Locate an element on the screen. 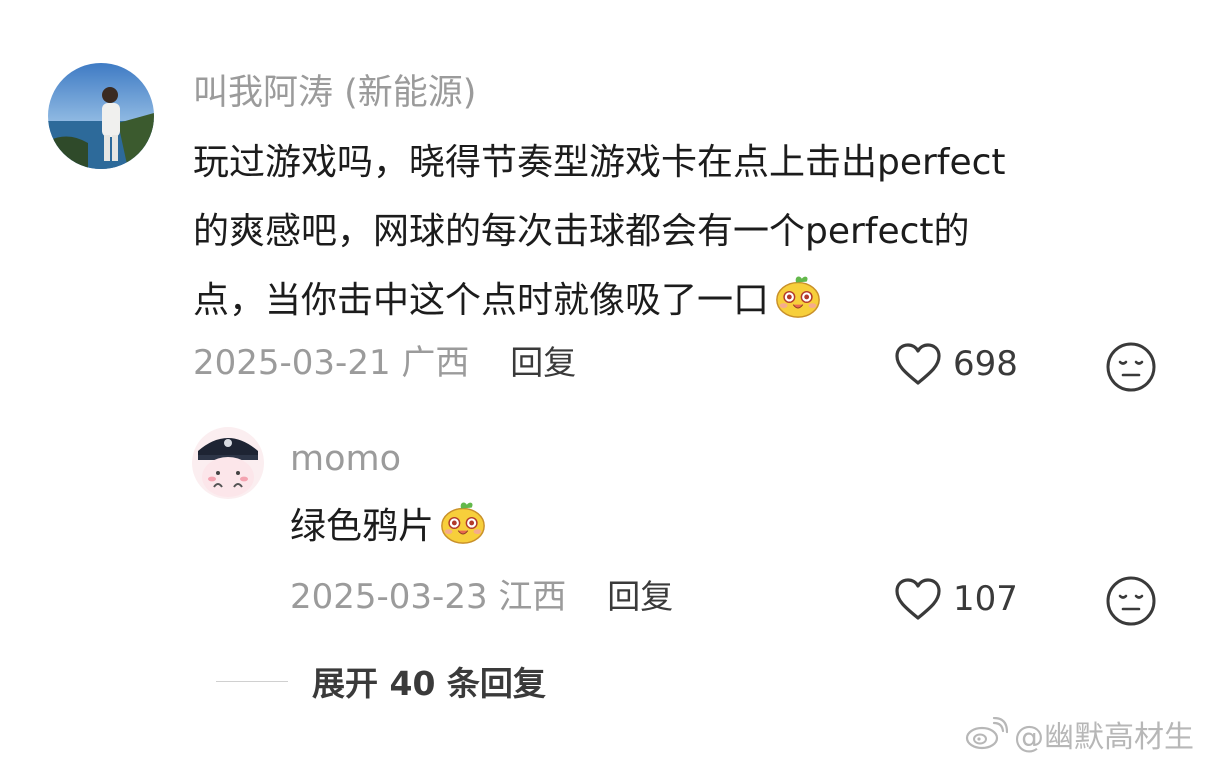 This screenshot has height=761, width=1206. reply-like-count: 107 is located at coordinates (985, 599).